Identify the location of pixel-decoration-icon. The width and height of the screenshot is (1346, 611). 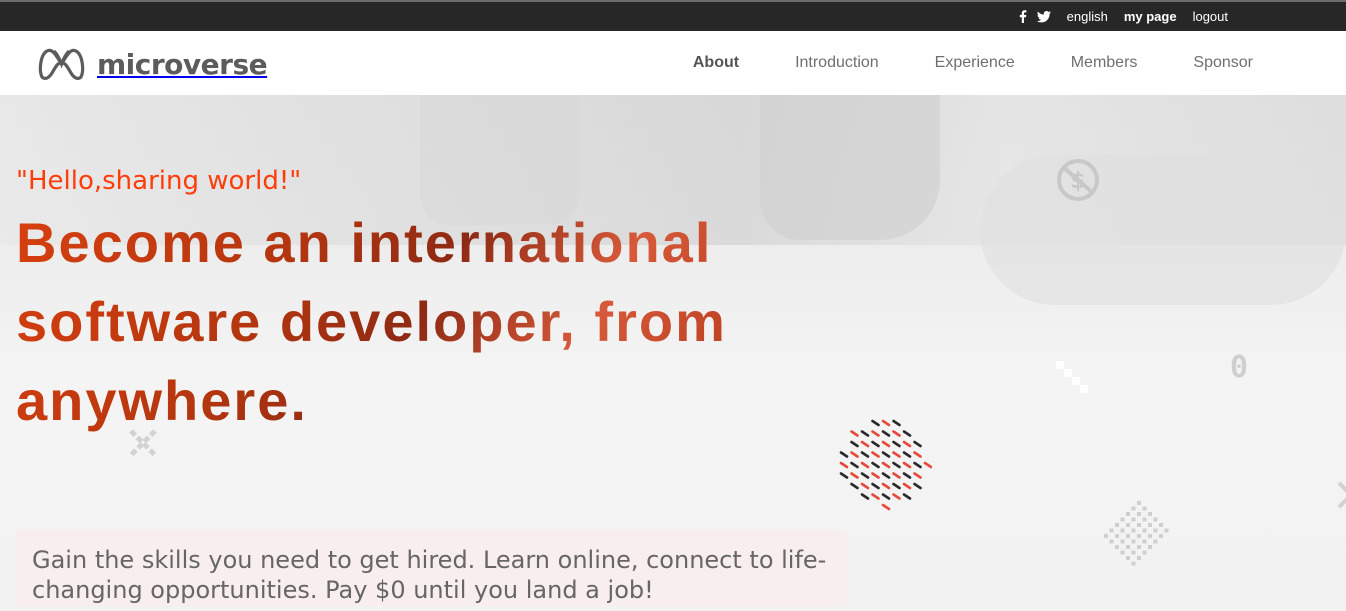
(1072, 377).